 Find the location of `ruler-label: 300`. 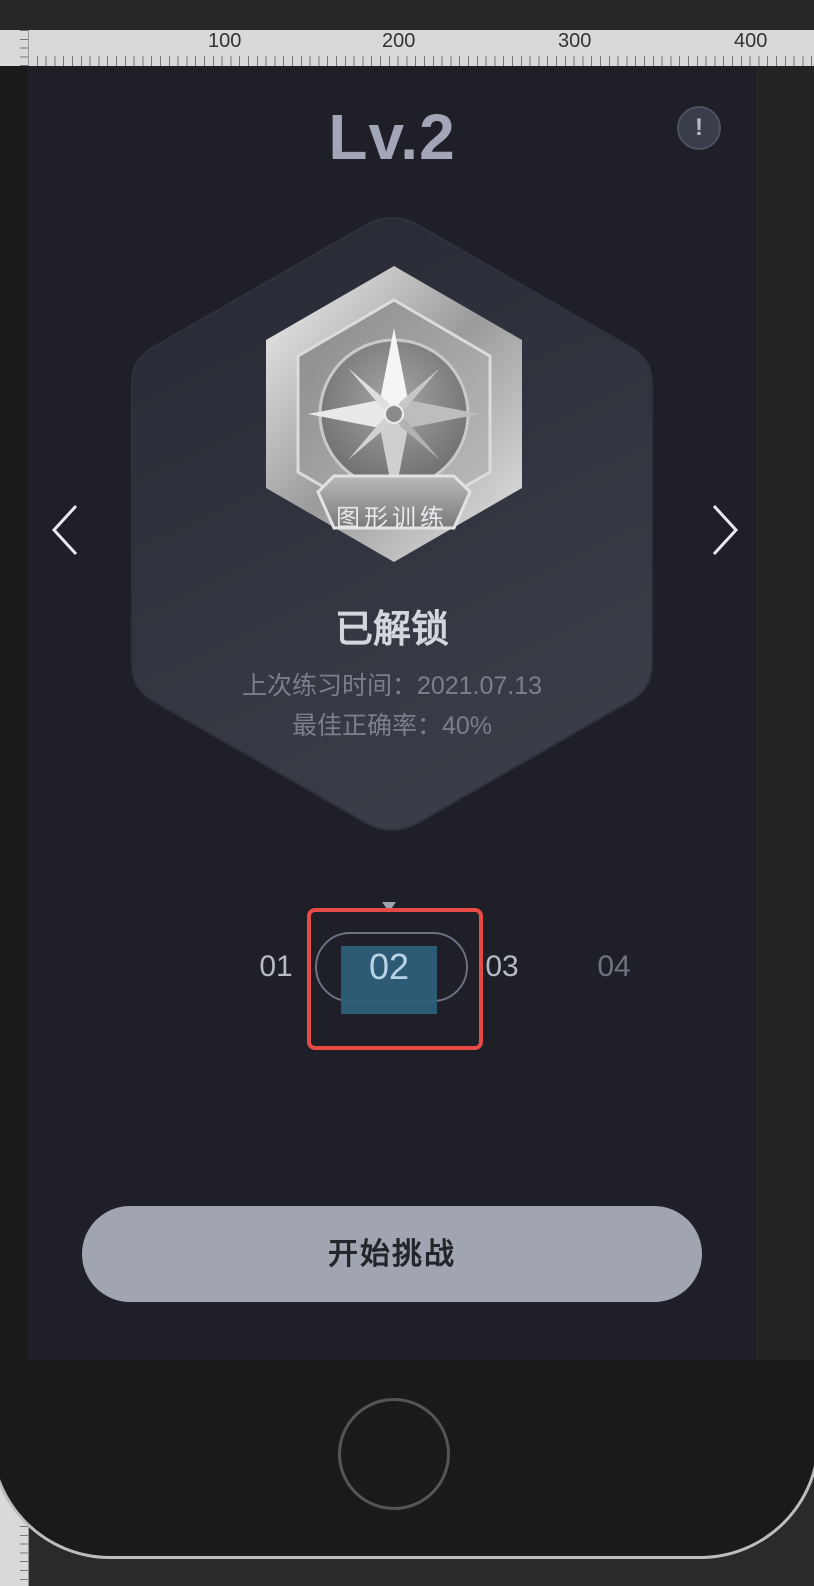

ruler-label: 300 is located at coordinates (575, 41).